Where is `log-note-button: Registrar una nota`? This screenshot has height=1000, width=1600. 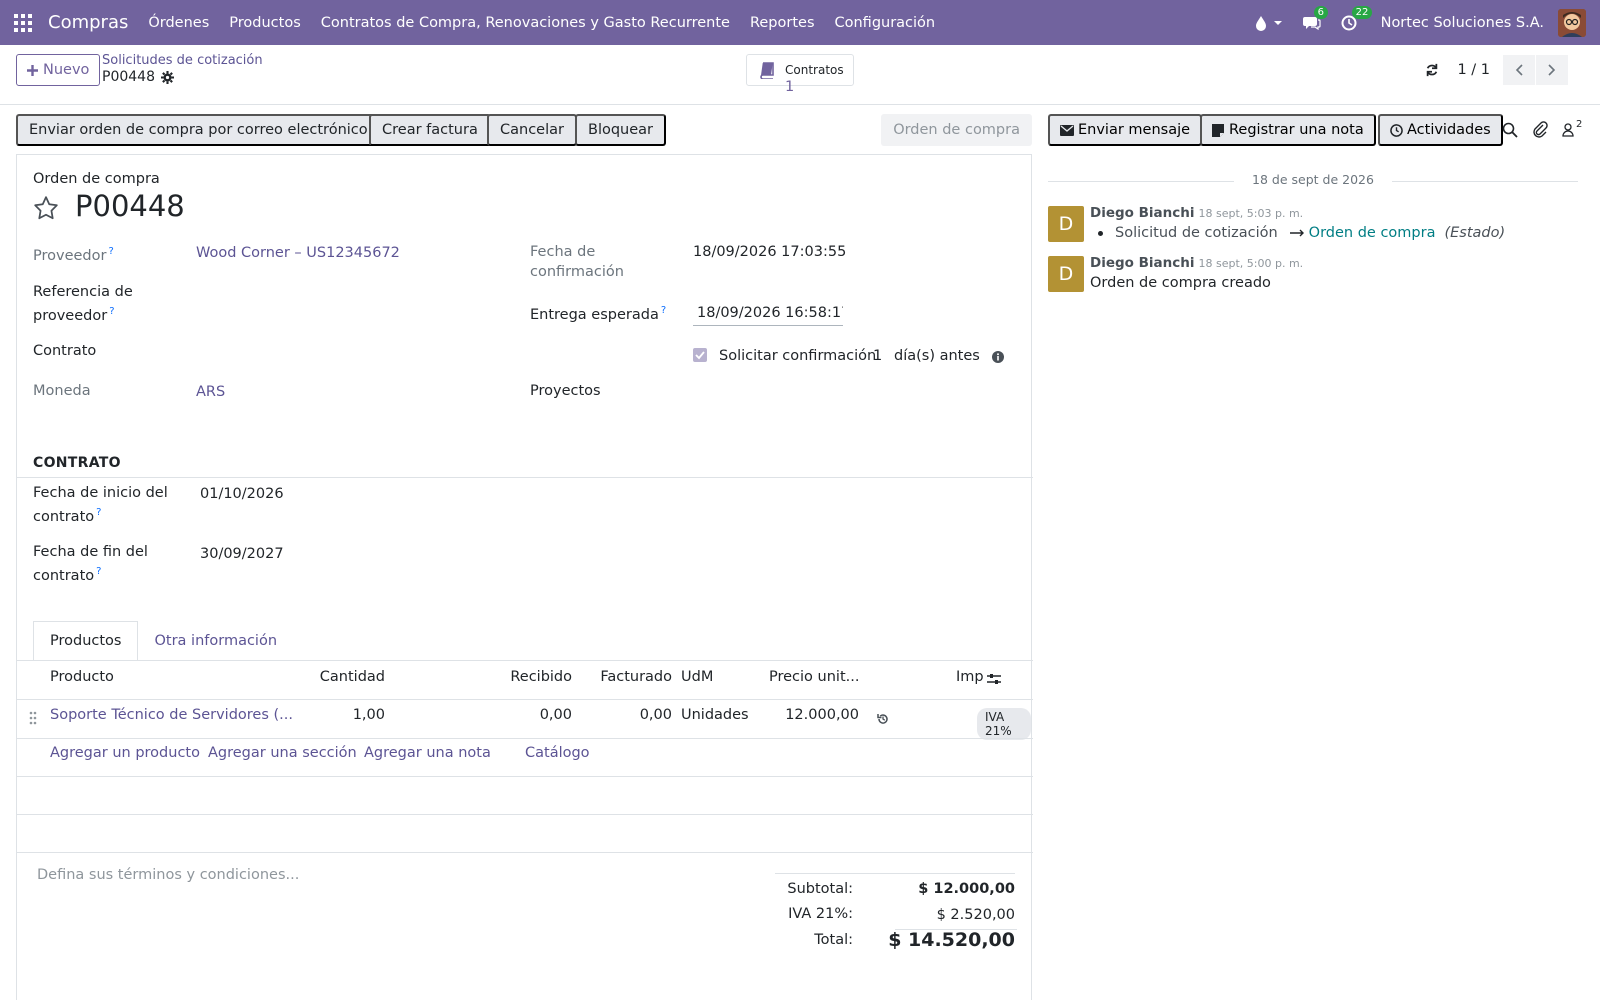 log-note-button: Registrar una nota is located at coordinates (1288, 130).